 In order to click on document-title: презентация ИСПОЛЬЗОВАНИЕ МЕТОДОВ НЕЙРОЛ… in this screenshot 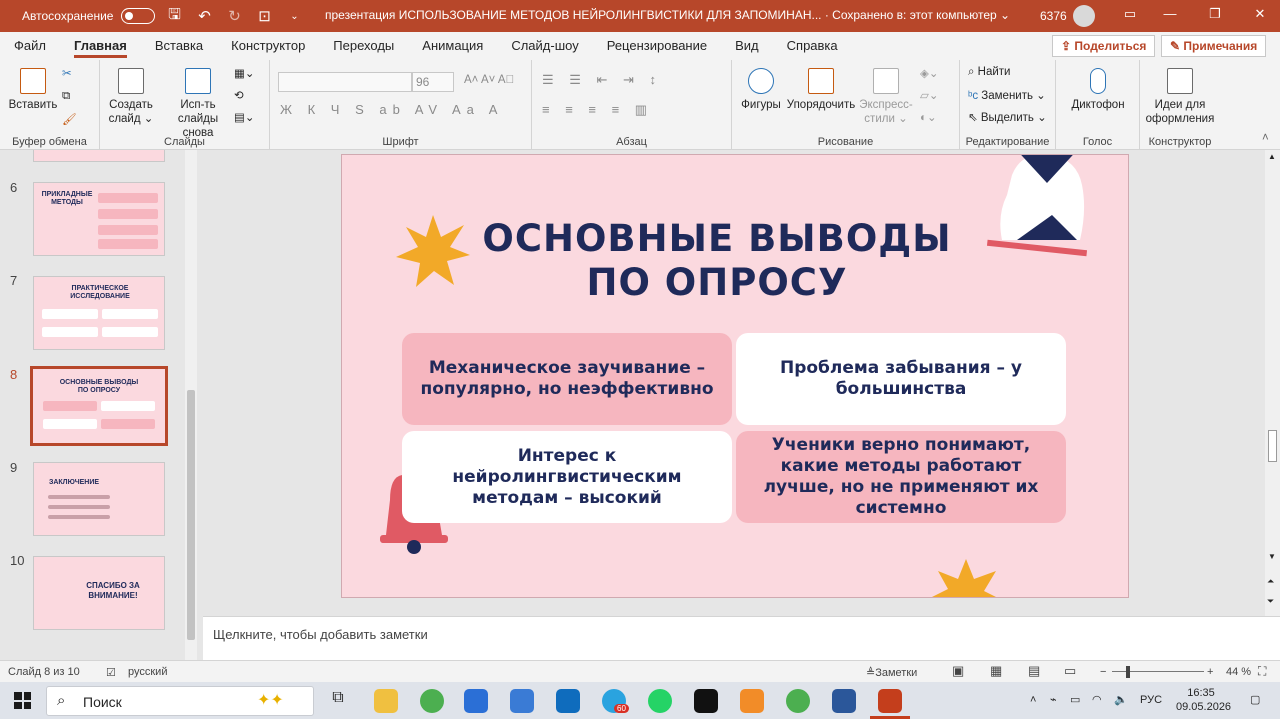, I will do `click(667, 15)`.